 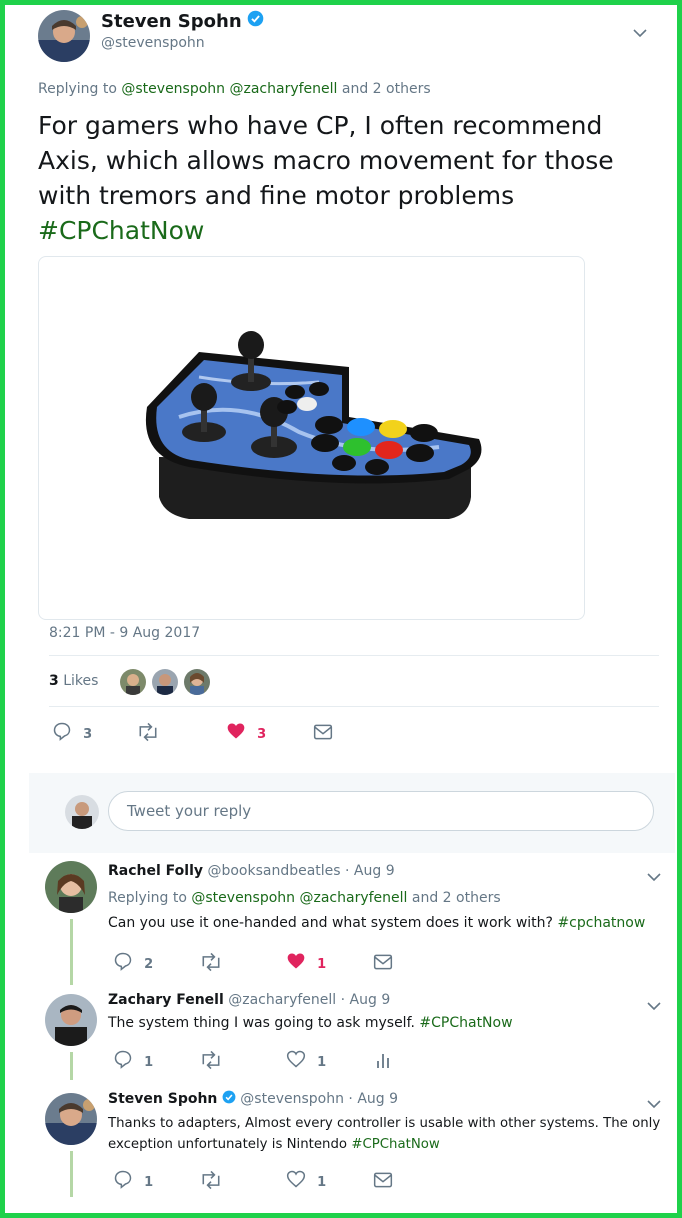 I want to click on reply-button: 2, so click(x=133, y=963).